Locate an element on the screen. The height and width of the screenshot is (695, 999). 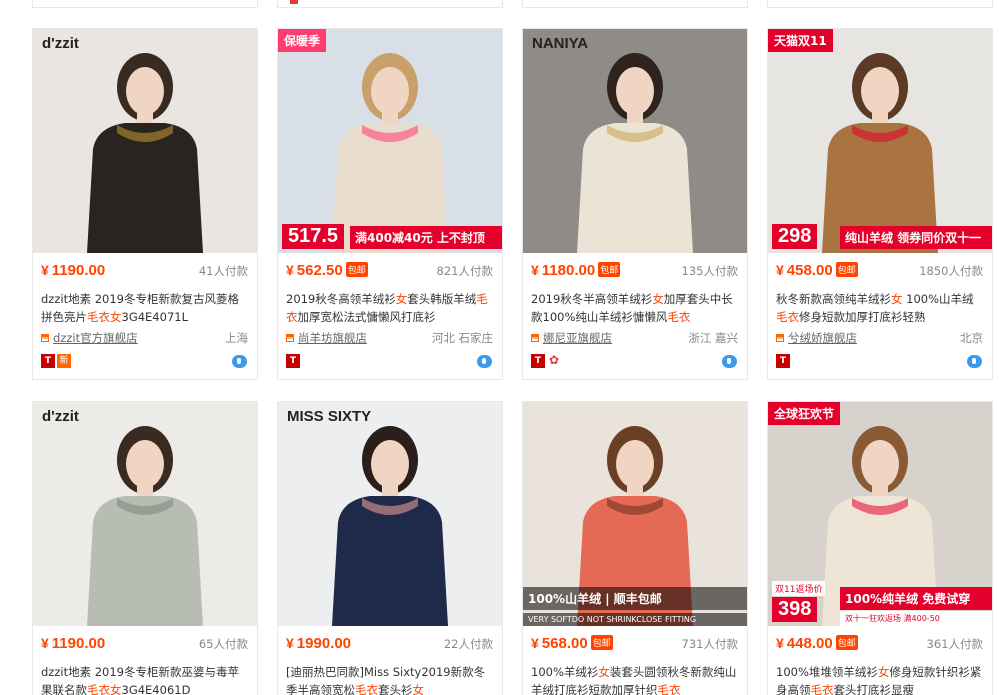
title-segment: 毛衣女 is located at coordinates (104, 689).